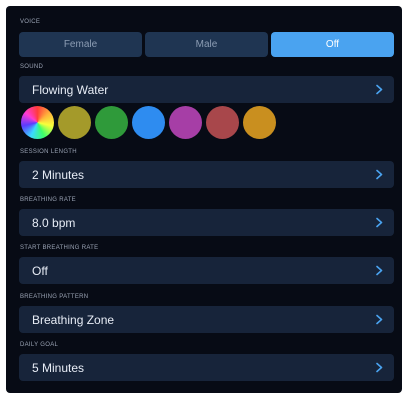 Image resolution: width=409 pixels, height=399 pixels. What do you see at coordinates (206, 367) in the screenshot?
I see `daily-goal-row: 5 Minutes` at bounding box center [206, 367].